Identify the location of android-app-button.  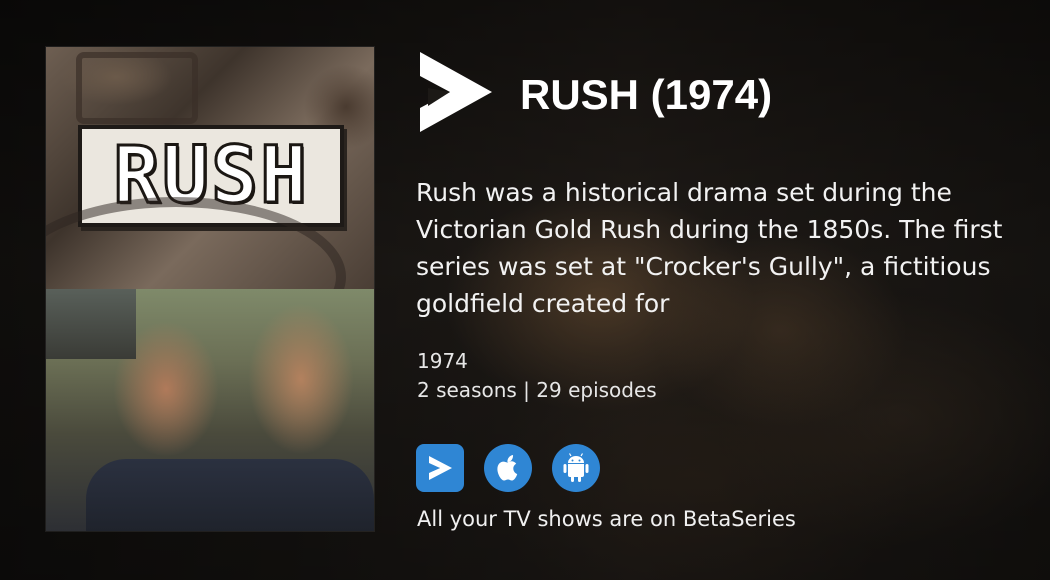
(576, 468).